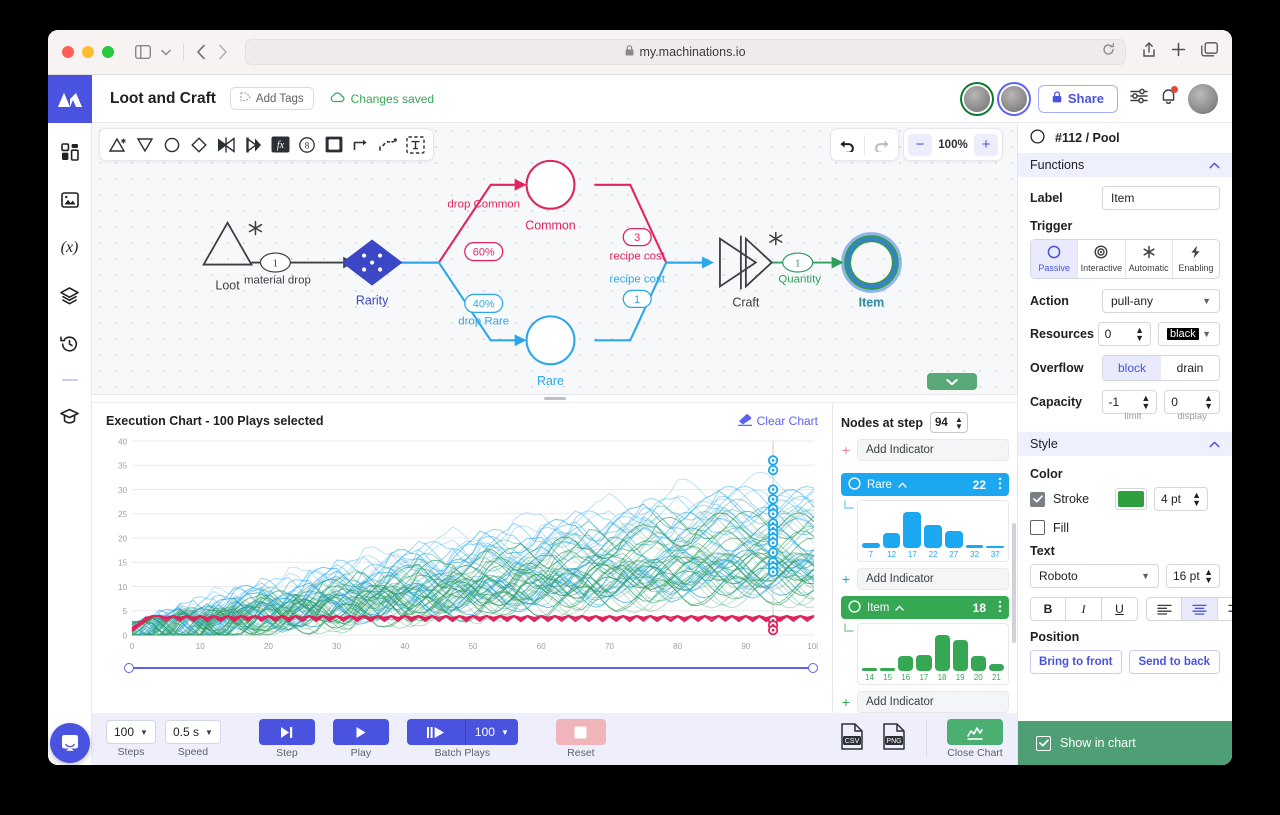 This screenshot has height=815, width=1280. I want to click on action-select: pull-any ▼, so click(1161, 301).